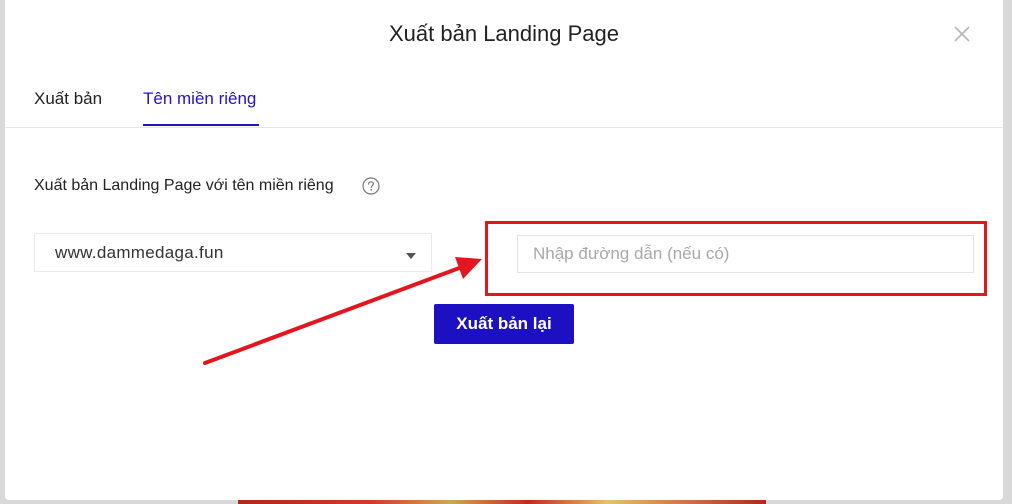 This screenshot has width=1012, height=504. Describe the element at coordinates (736, 258) in the screenshot. I see `annotation-highlight-box` at that location.